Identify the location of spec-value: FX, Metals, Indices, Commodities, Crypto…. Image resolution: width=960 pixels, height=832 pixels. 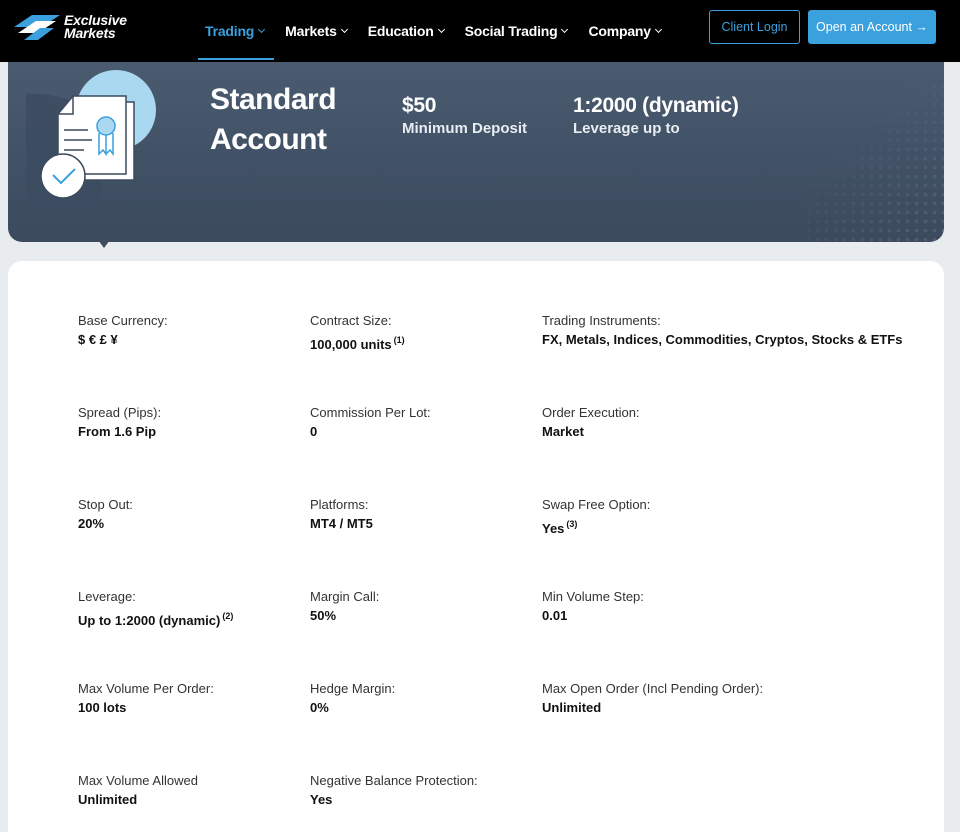
(722, 339).